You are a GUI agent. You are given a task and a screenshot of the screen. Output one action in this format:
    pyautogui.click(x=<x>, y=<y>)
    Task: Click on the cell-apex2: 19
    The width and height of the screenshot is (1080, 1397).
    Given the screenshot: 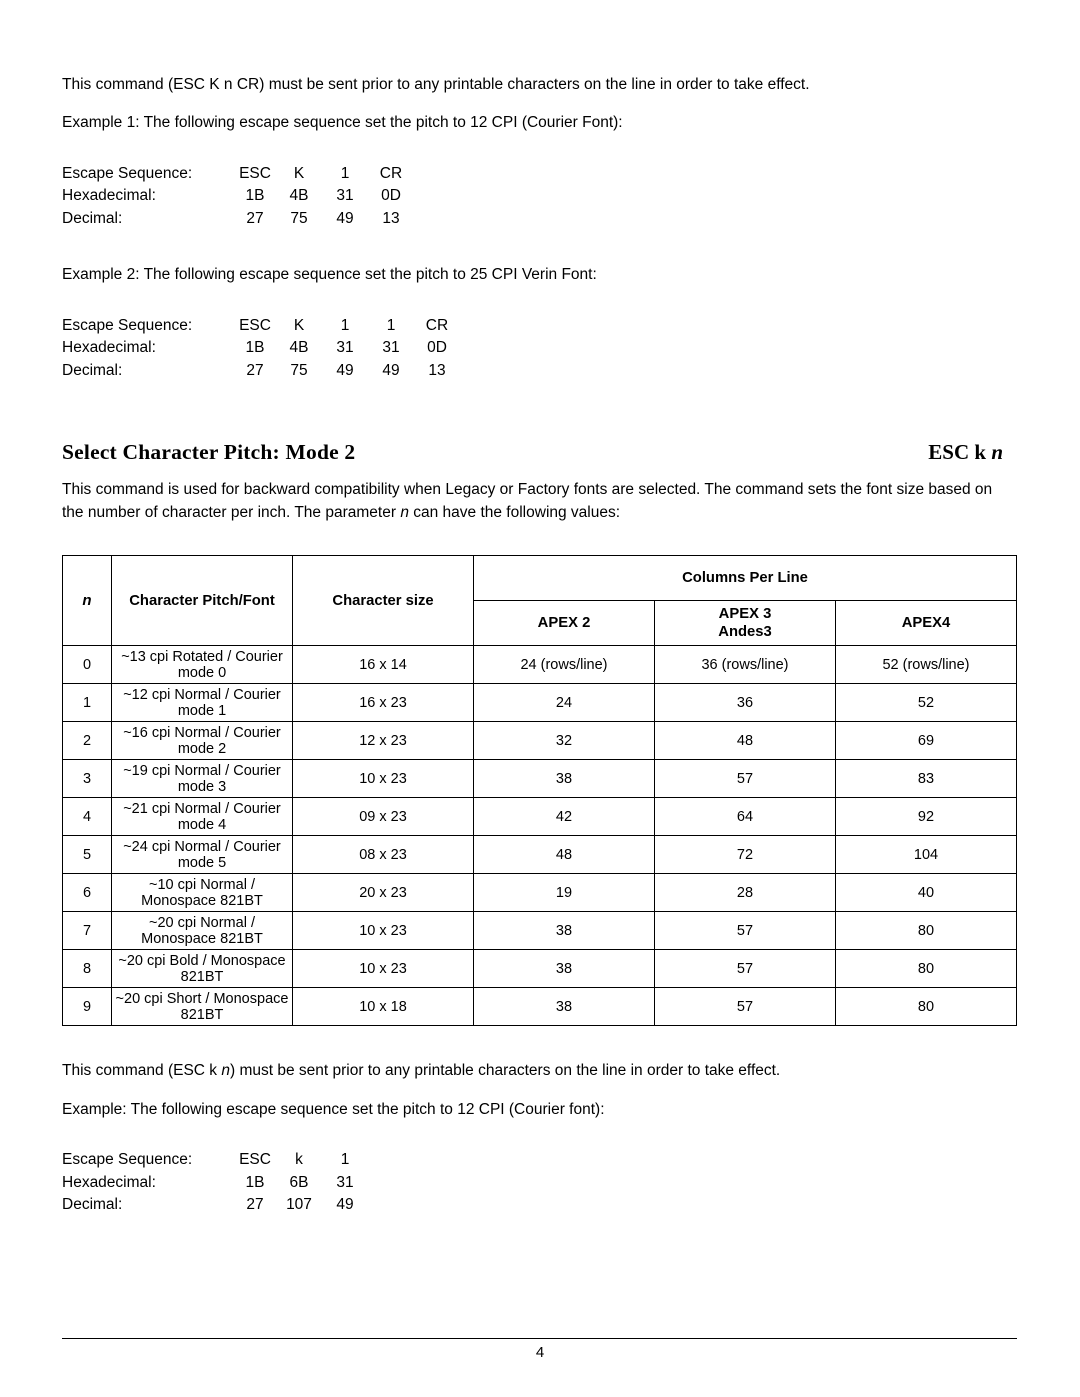 What is the action you would take?
    pyautogui.click(x=564, y=893)
    